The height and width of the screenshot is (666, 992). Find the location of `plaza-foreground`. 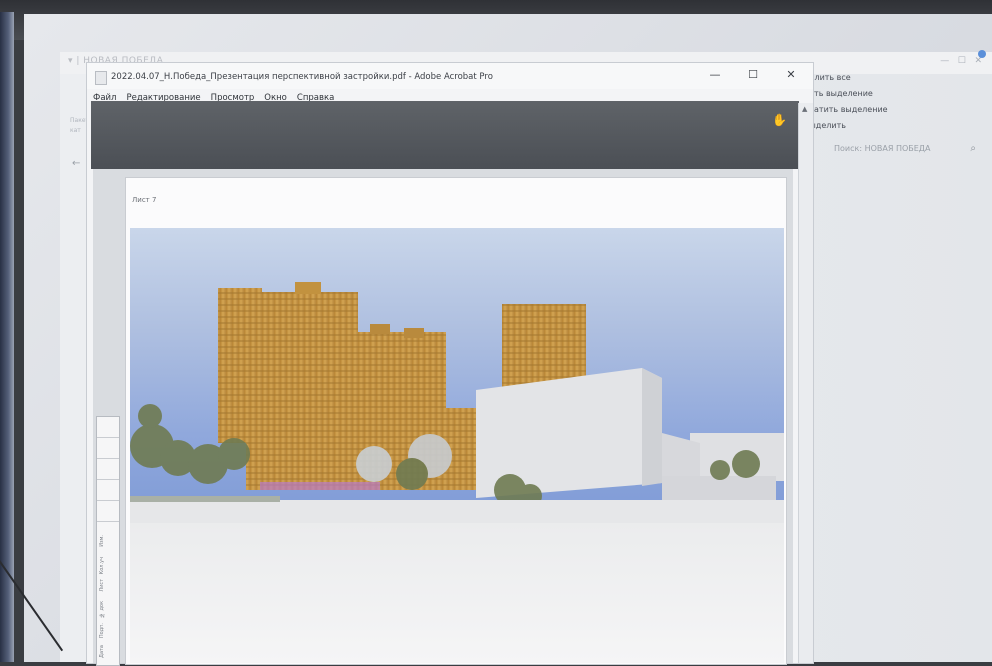

plaza-foreground is located at coordinates (457, 593).